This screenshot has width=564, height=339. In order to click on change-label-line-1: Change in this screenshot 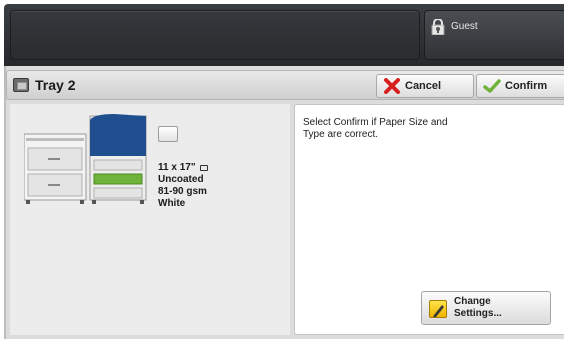, I will do `click(472, 301)`.